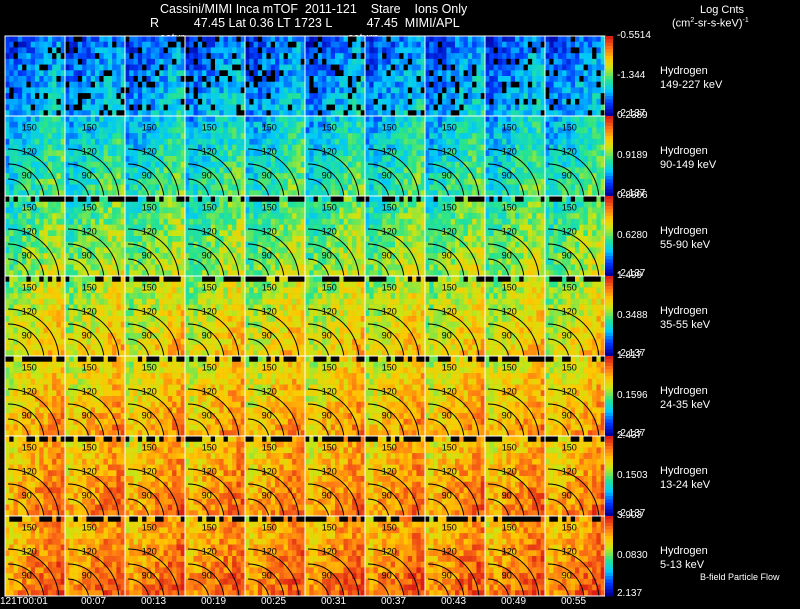 The height and width of the screenshot is (609, 800). I want to click on contour-label: 120, so click(569, 151).